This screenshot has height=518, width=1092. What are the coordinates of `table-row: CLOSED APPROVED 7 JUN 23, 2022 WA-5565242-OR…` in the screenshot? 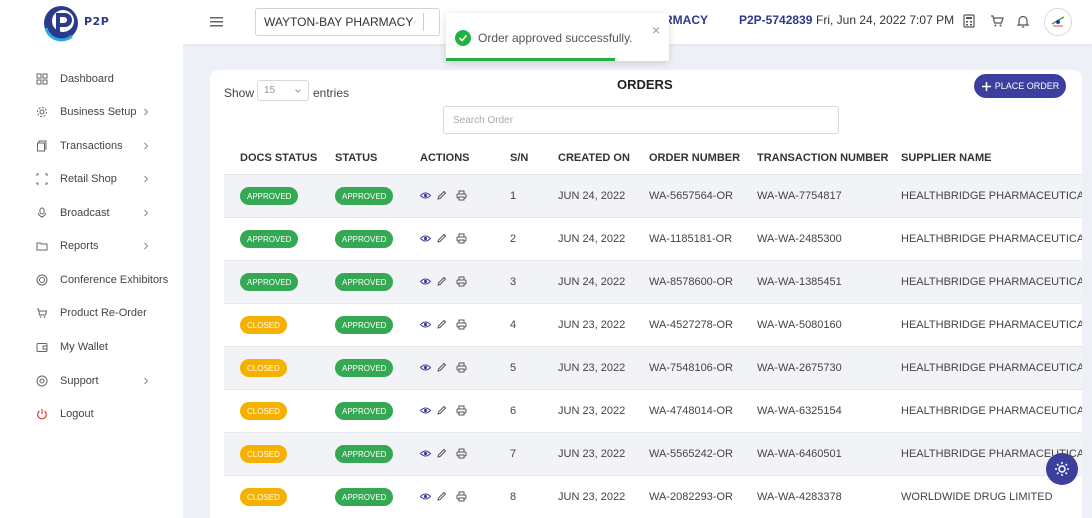 It's located at (653, 453).